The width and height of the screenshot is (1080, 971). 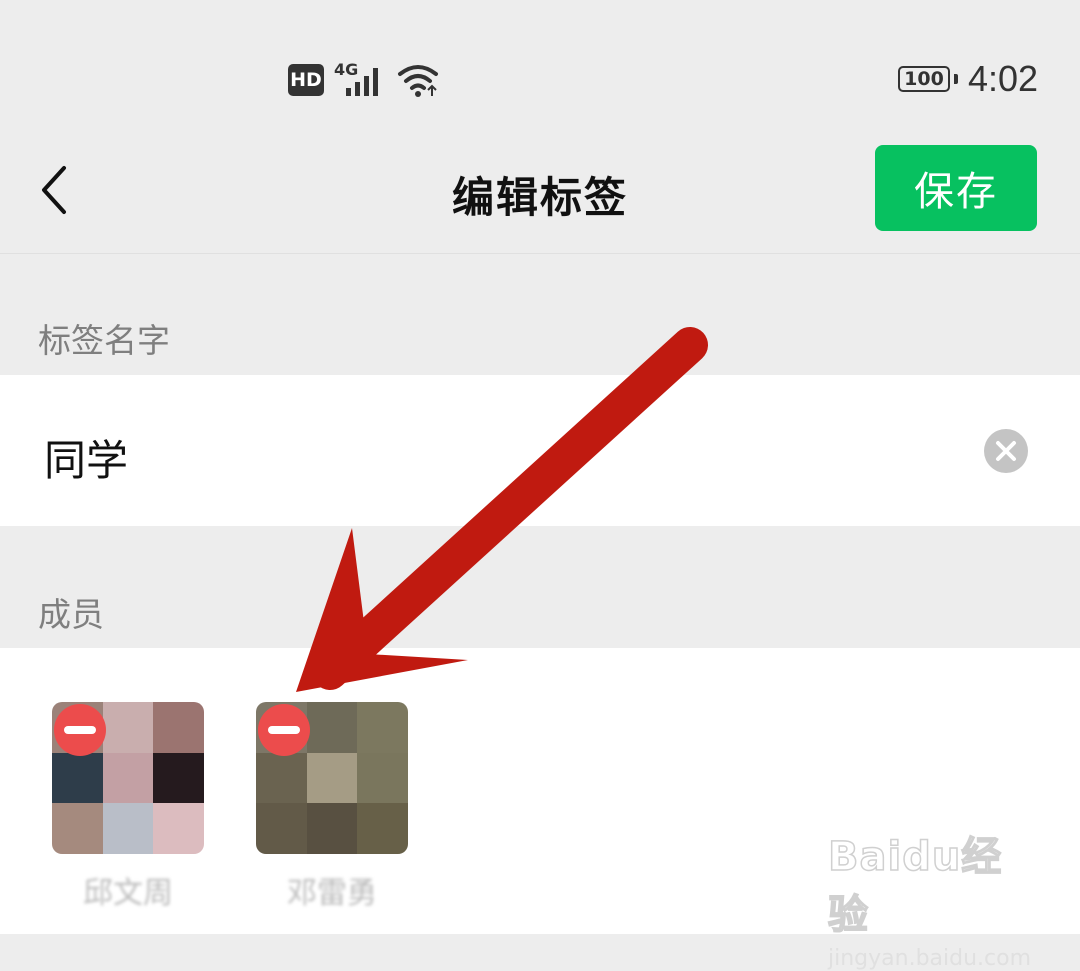 I want to click on battery-icon: 100, so click(x=928, y=80).